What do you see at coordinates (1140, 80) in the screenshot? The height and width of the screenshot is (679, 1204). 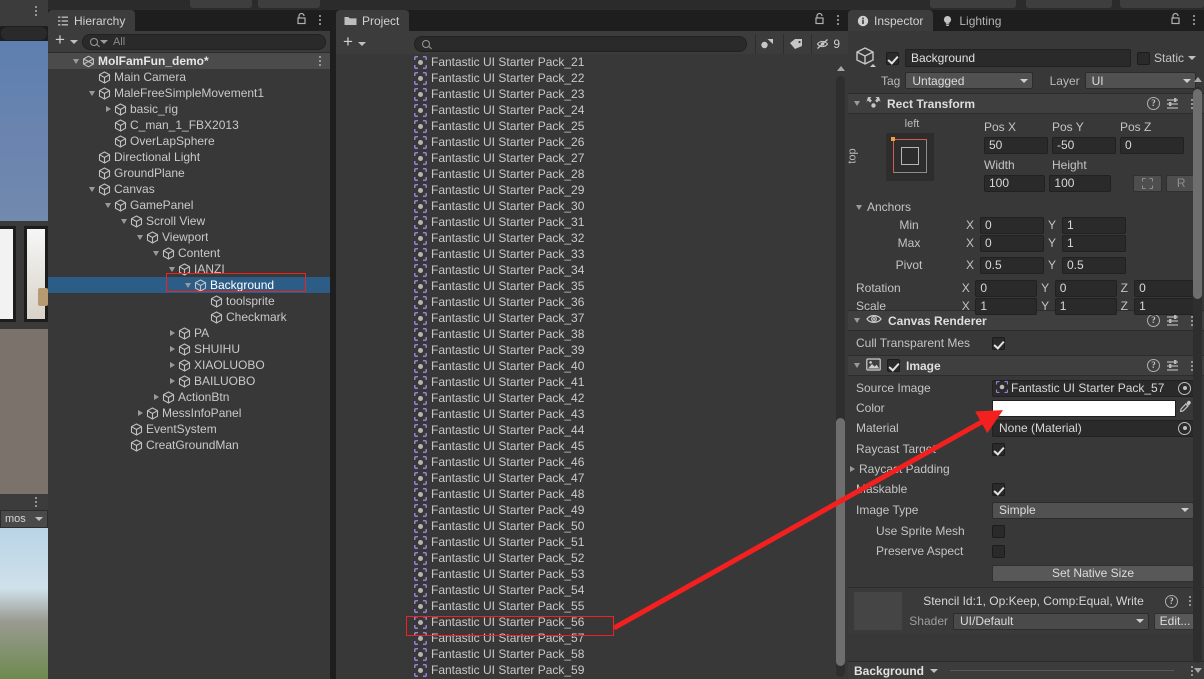 I see `layer-dropdown: UI` at bounding box center [1140, 80].